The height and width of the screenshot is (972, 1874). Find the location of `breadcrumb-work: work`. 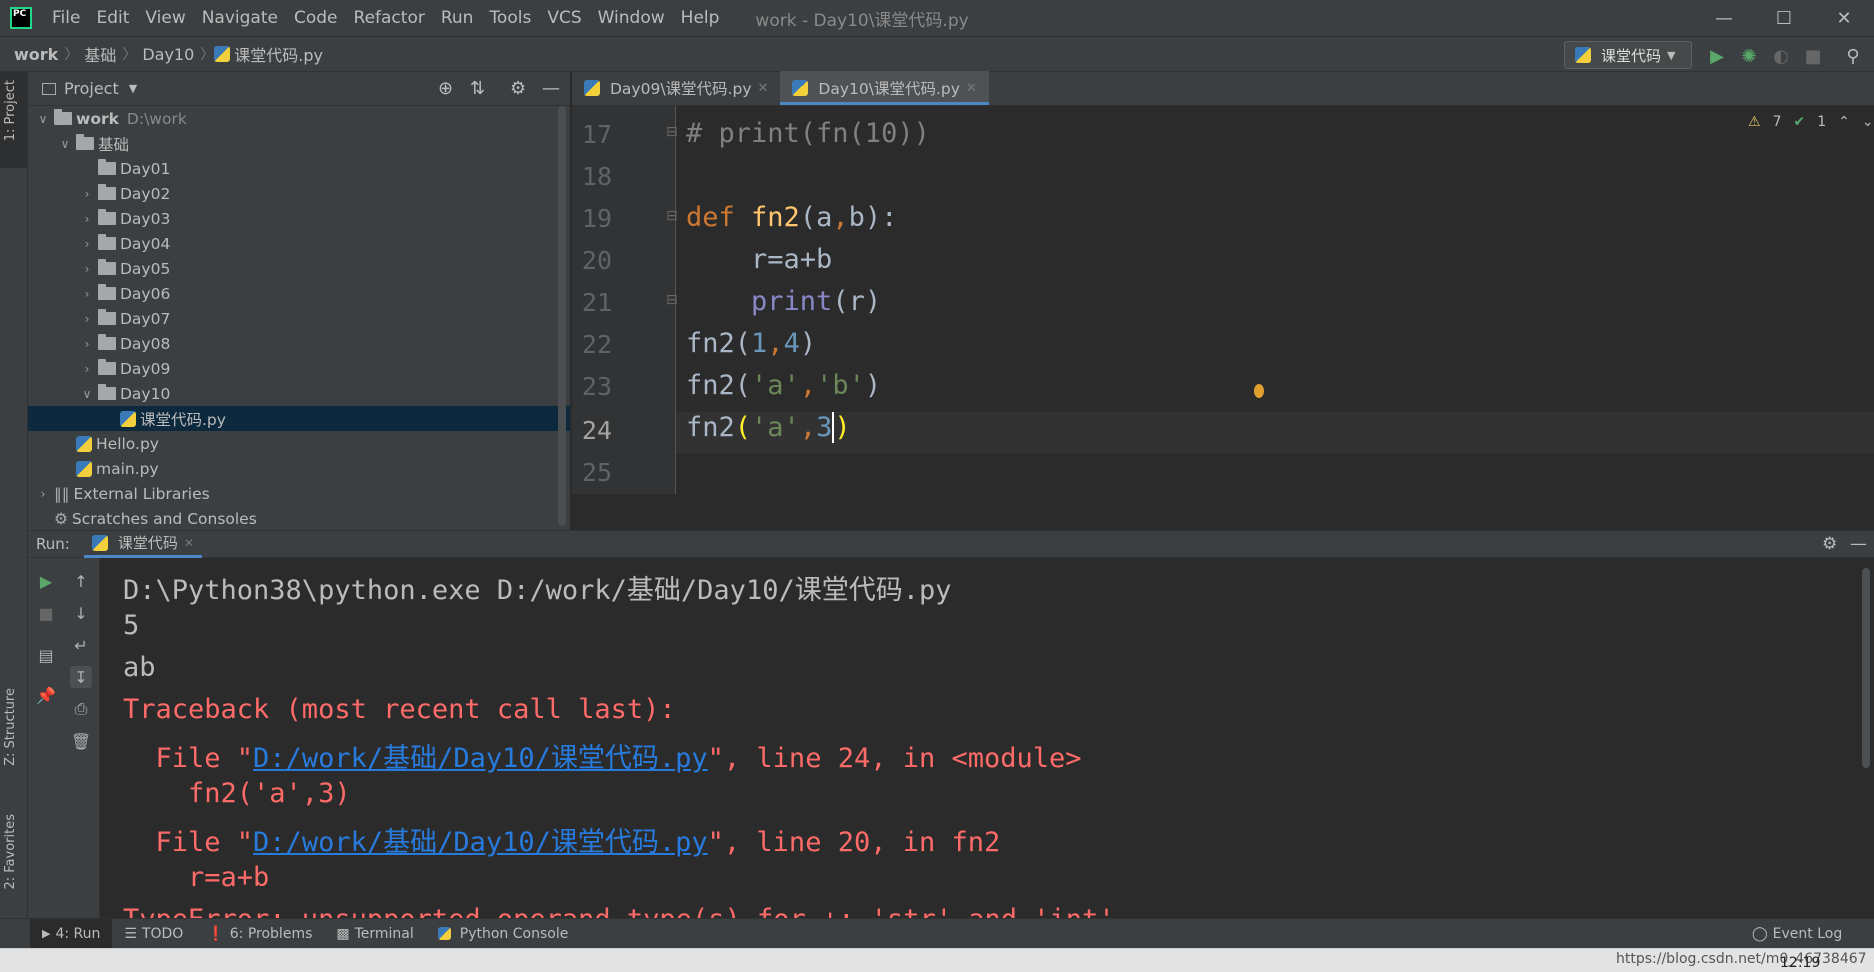

breadcrumb-work: work is located at coordinates (36, 54).